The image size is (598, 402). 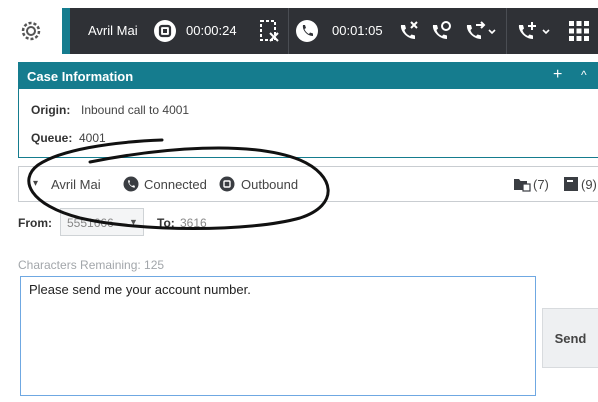 I want to click on notes-count: (9), so click(x=589, y=184).